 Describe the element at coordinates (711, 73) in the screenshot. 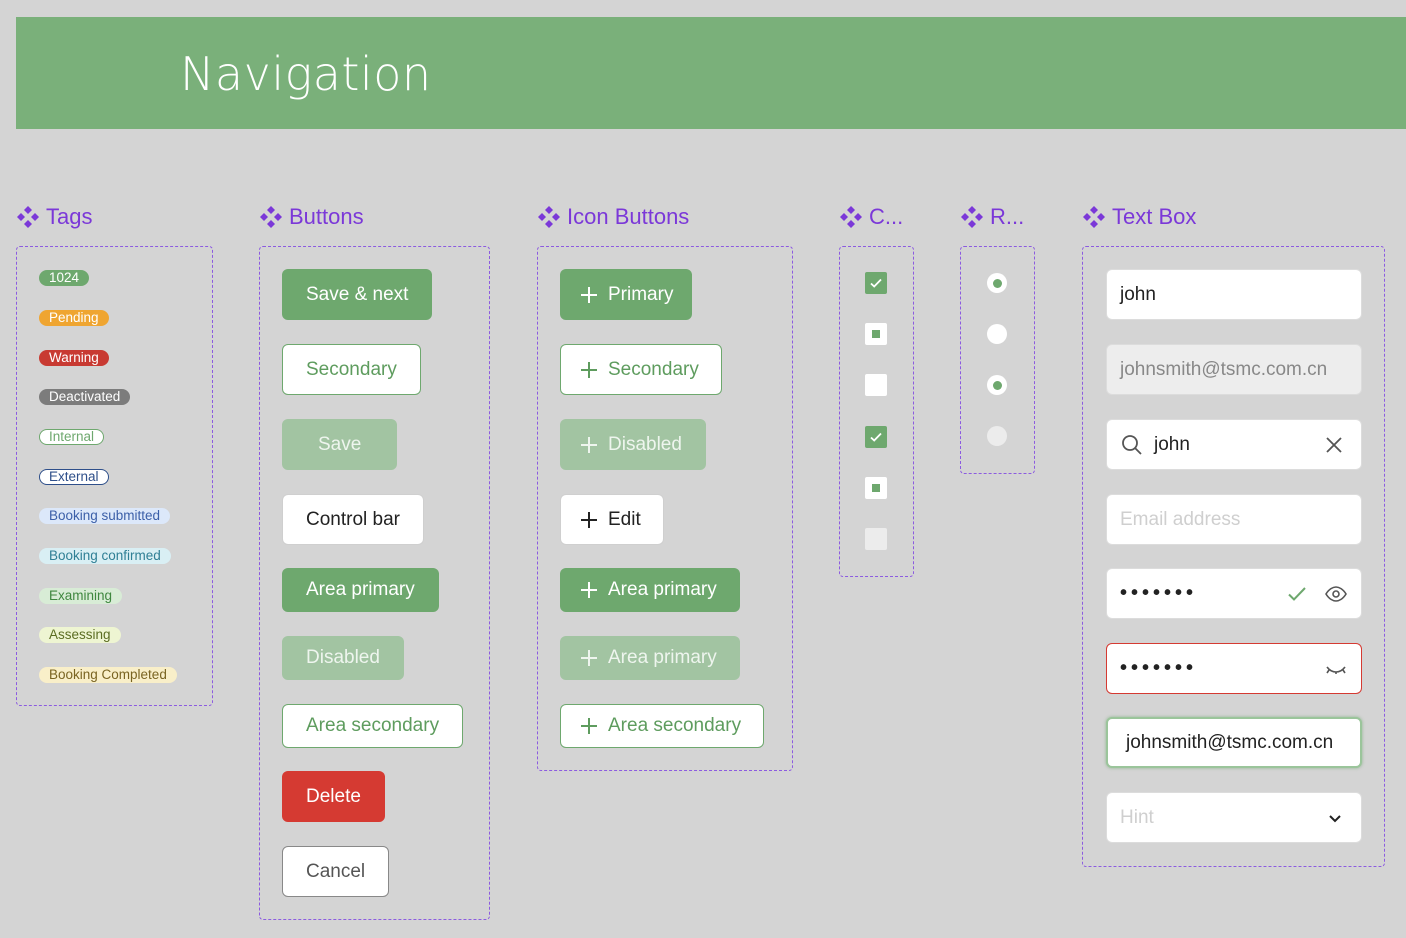

I see `navigation-banner: Navigation` at that location.